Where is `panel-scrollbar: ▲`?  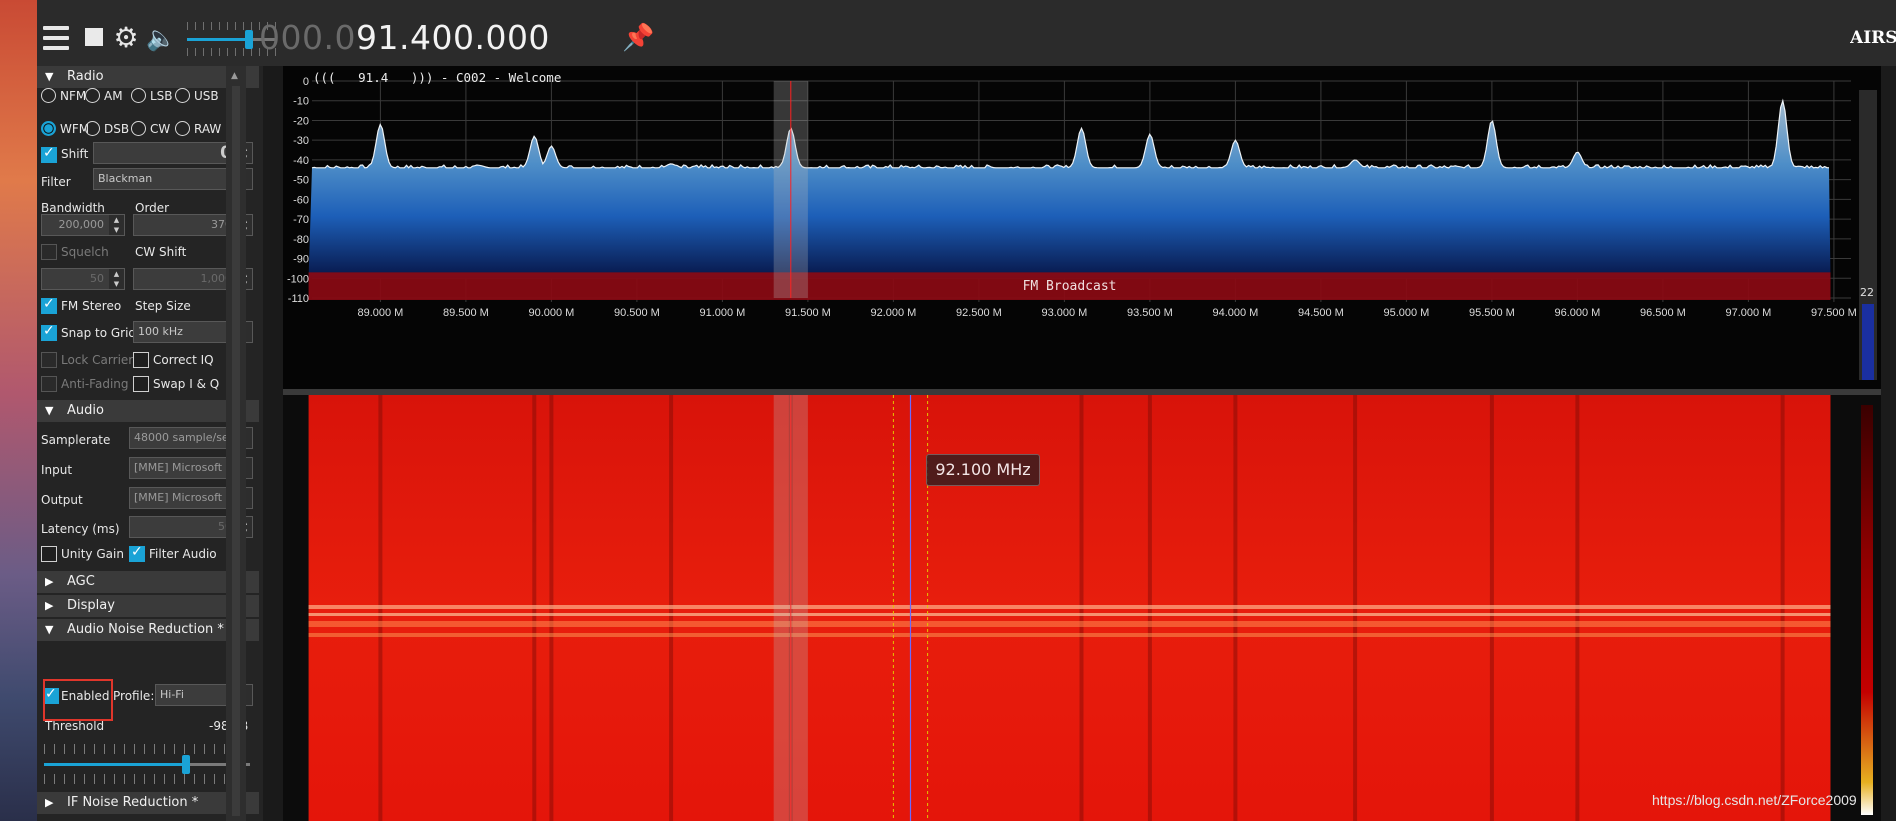 panel-scrollbar: ▲ is located at coordinates (236, 443).